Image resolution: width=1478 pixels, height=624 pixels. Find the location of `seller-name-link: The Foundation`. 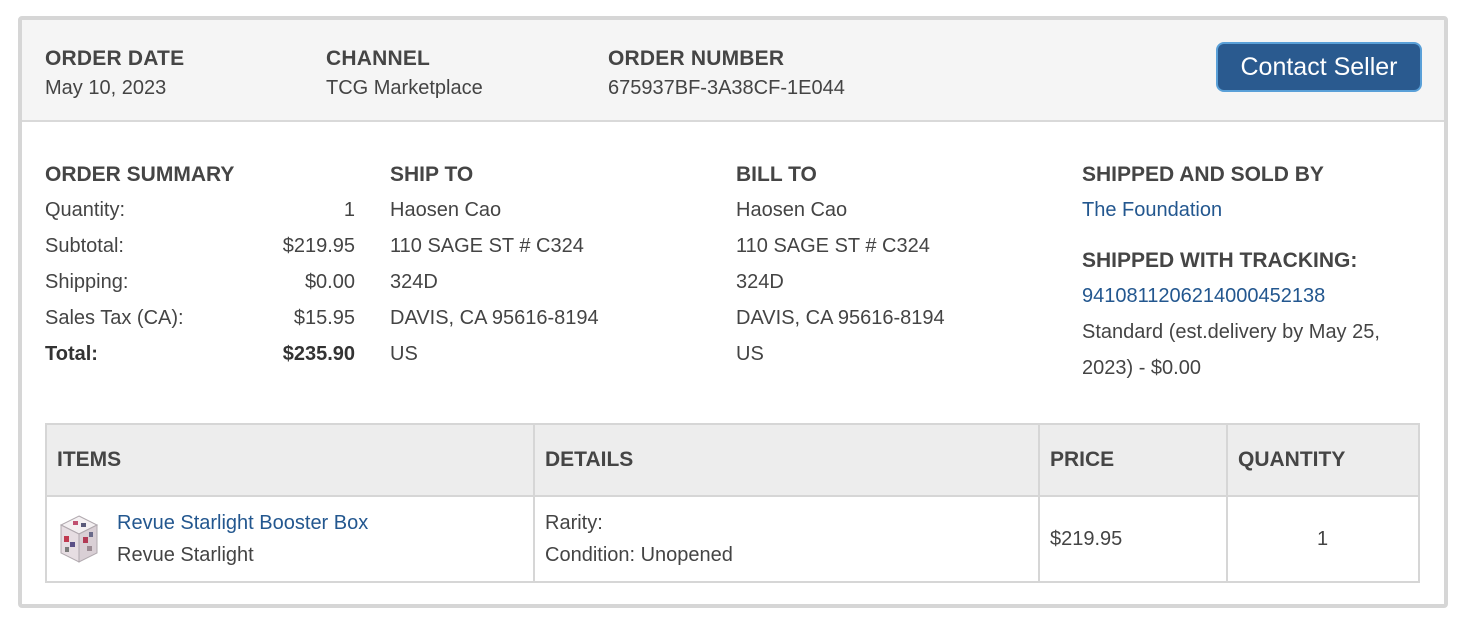

seller-name-link: The Foundation is located at coordinates (1254, 210).